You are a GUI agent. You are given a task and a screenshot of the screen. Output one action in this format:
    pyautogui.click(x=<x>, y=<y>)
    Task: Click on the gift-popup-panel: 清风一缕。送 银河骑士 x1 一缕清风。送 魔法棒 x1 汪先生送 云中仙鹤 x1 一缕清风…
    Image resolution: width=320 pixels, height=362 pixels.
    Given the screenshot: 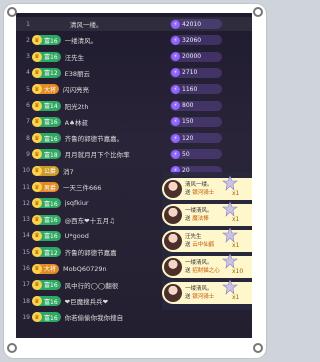 What is the action you would take?
    pyautogui.click(x=207, y=241)
    